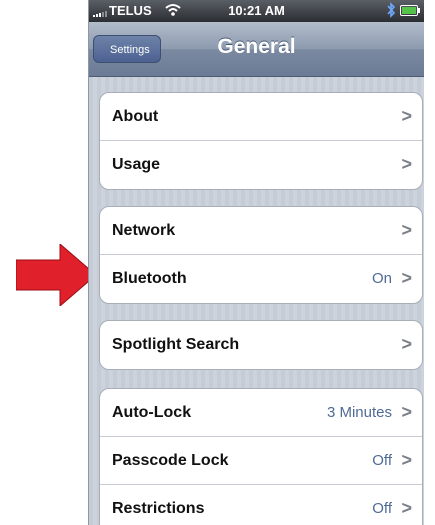 The height and width of the screenshot is (525, 435). I want to click on settings-group-connectivity: Network > Bluetooth On >, so click(261, 255).